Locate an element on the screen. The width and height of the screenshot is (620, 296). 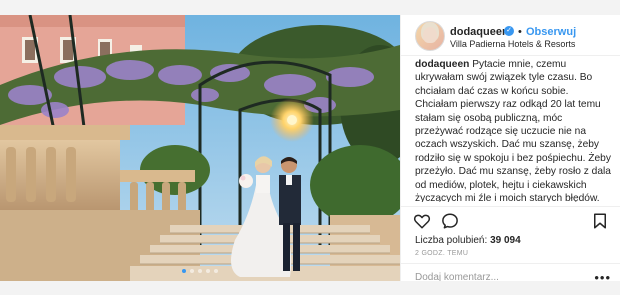
carousel-indicator is located at coordinates (200, 271).